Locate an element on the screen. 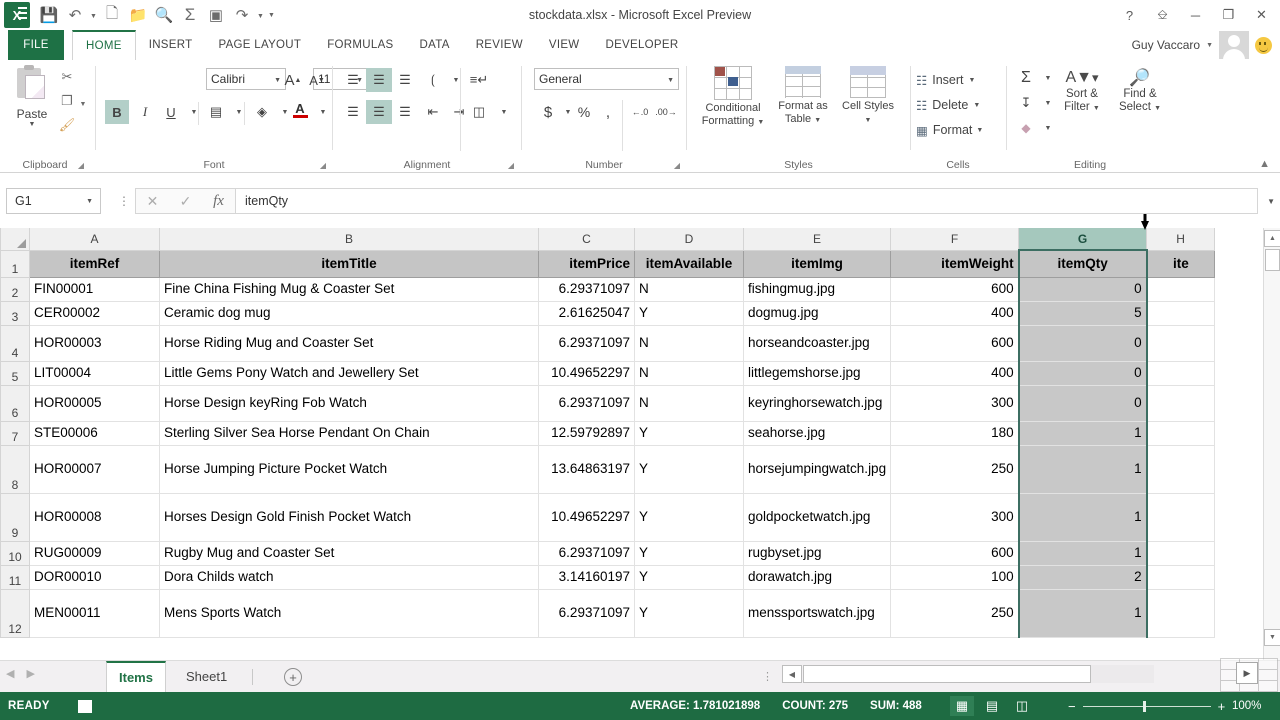 The image size is (1280, 720). data-cell: Fine China Fishing Mug & Coaster Set is located at coordinates (349, 289).